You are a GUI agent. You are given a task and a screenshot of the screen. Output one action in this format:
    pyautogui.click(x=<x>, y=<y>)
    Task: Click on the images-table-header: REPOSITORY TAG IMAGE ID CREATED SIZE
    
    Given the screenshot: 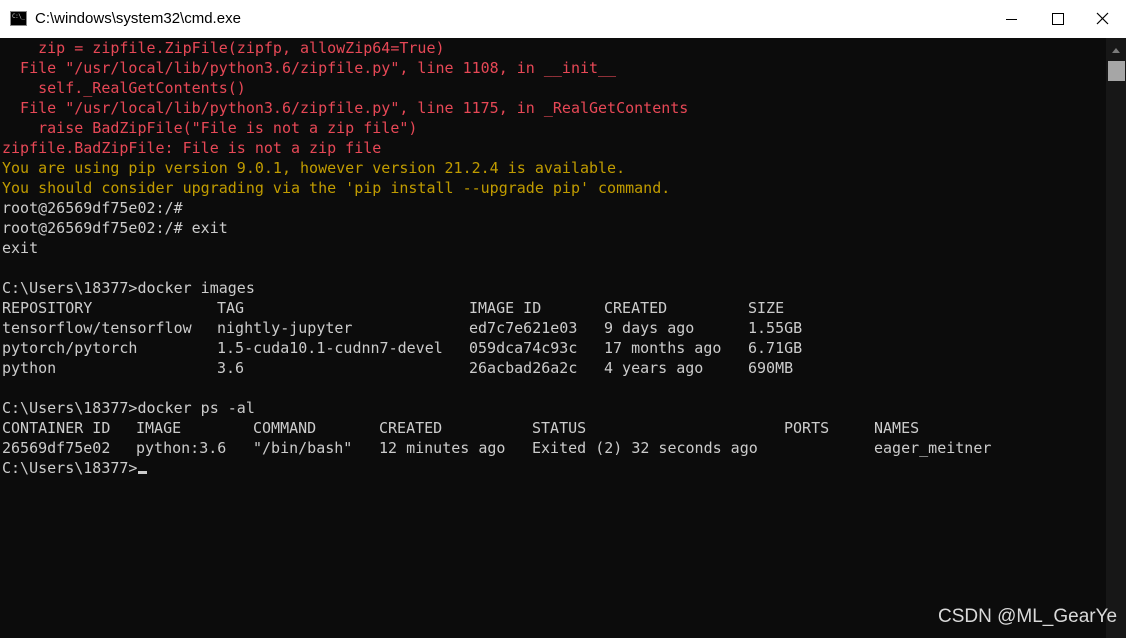 What is the action you would take?
    pyautogui.click(x=552, y=308)
    